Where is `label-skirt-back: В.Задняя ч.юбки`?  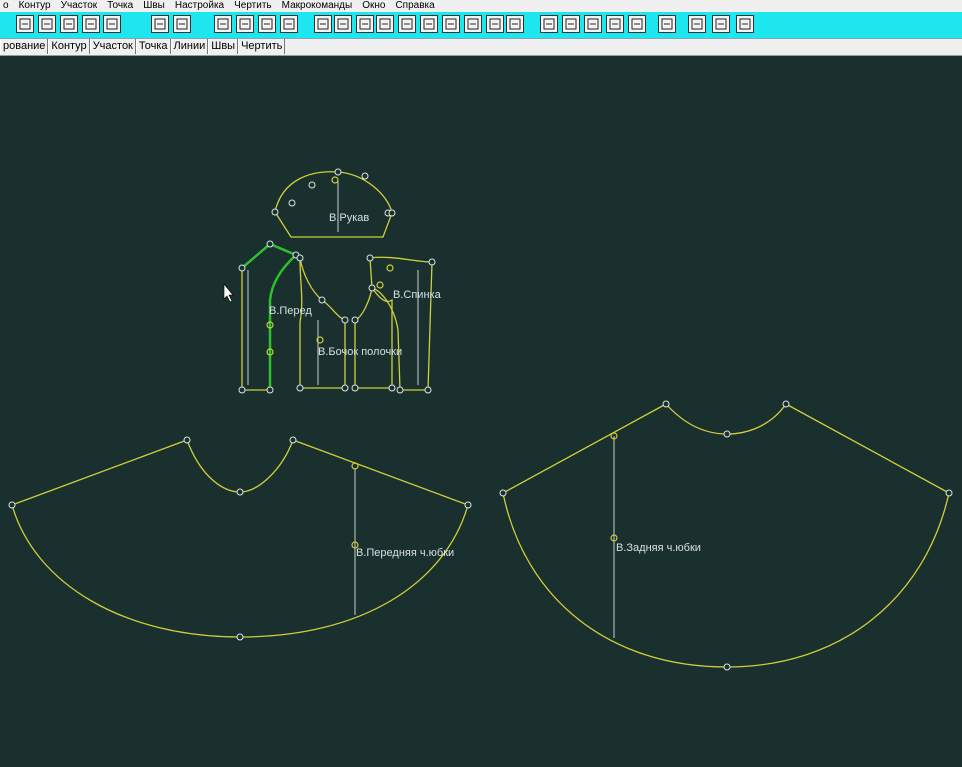 label-skirt-back: В.Задняя ч.юбки is located at coordinates (658, 548).